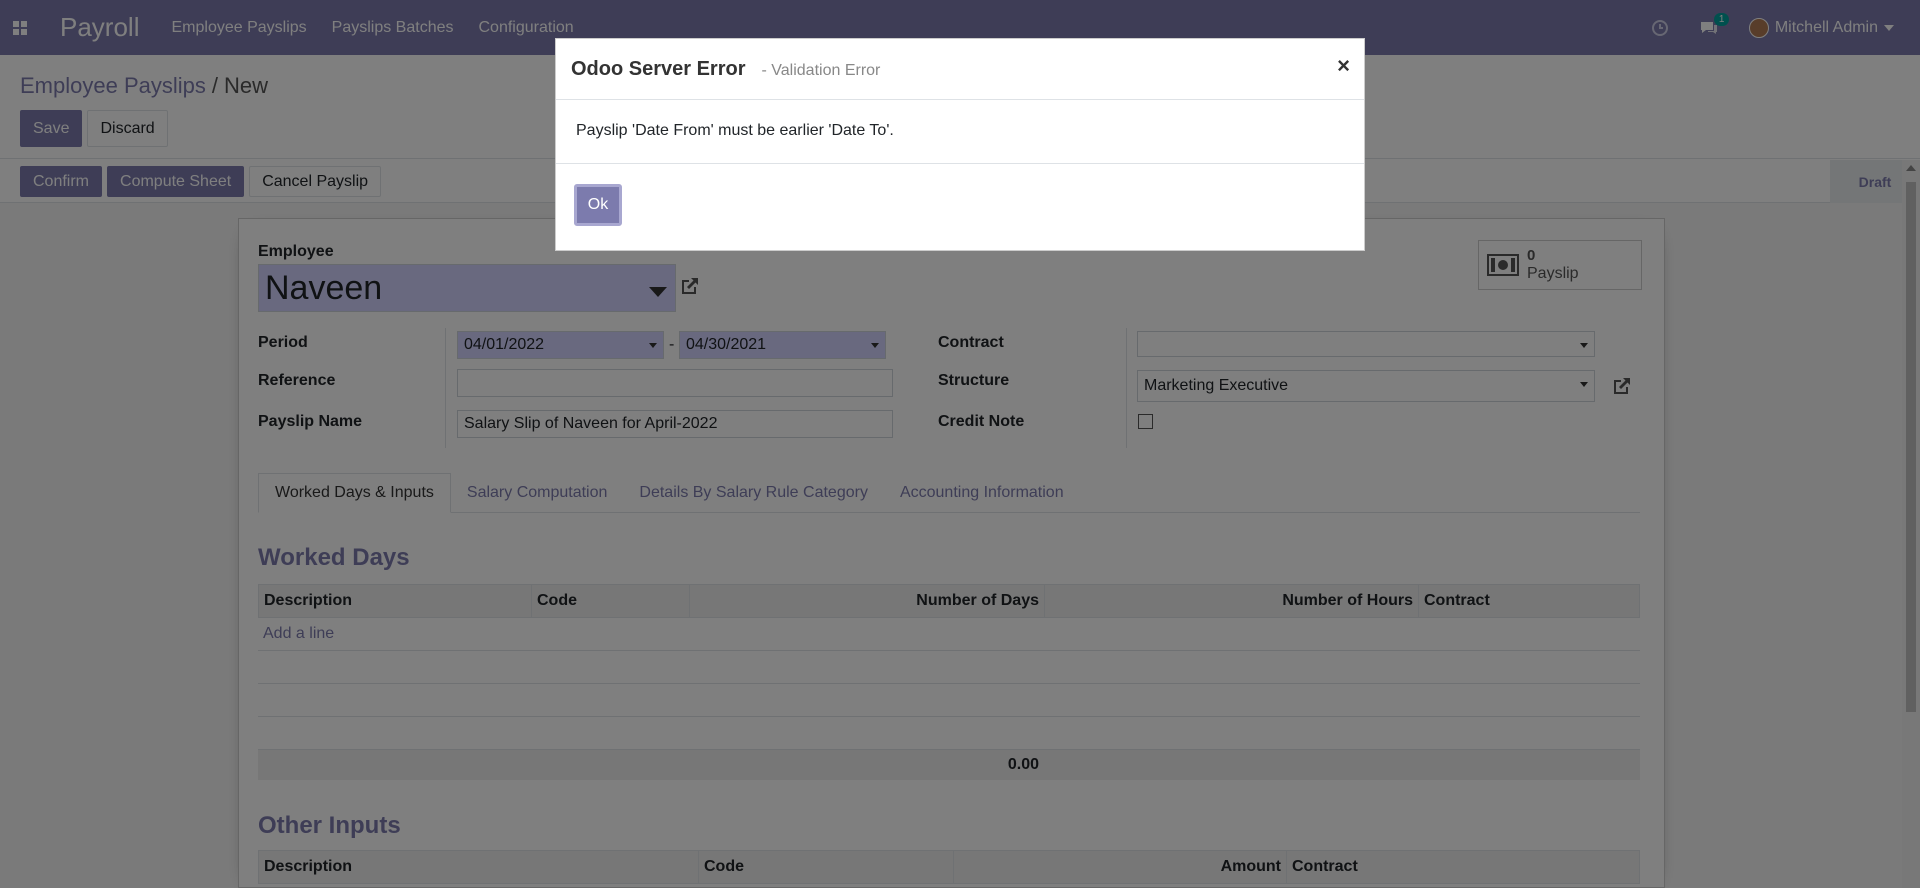 This screenshot has width=1920, height=888. I want to click on dialog-subtitle: - Validation Error, so click(821, 70).